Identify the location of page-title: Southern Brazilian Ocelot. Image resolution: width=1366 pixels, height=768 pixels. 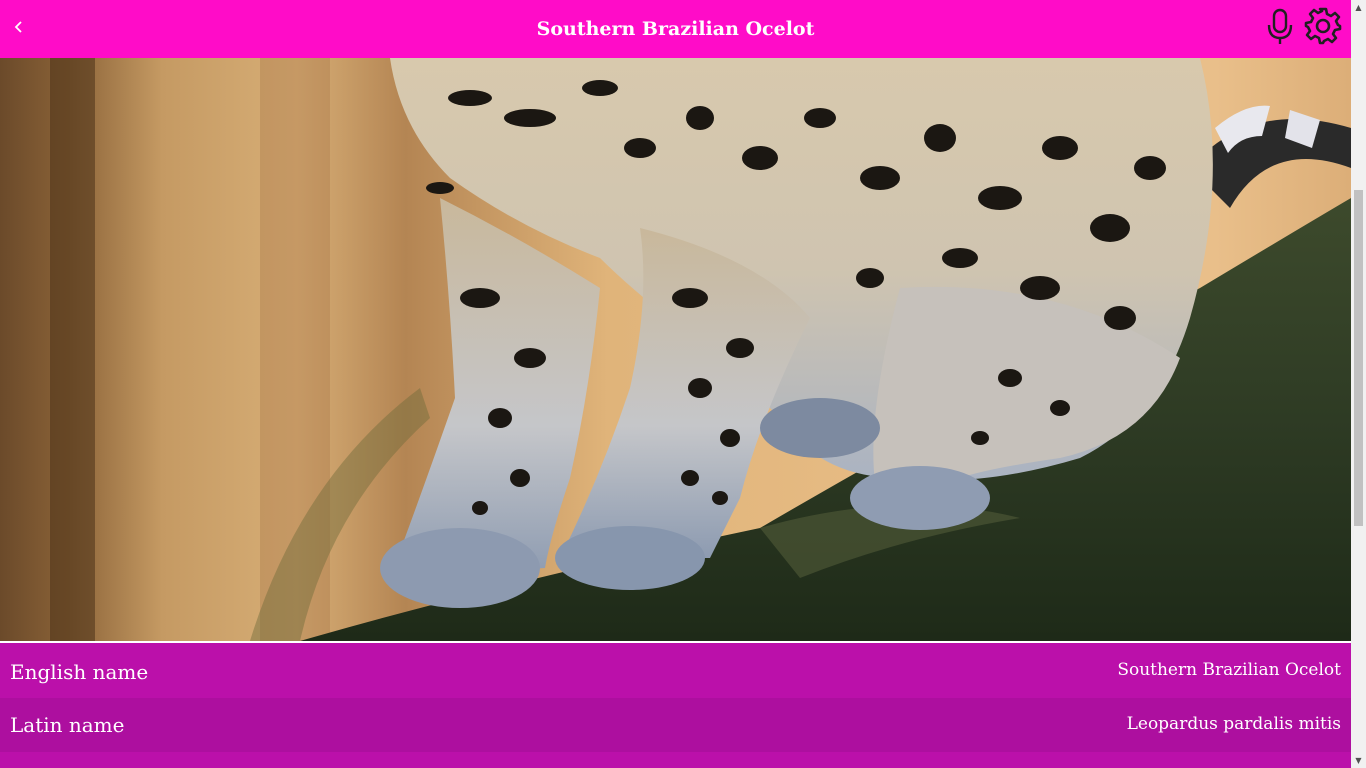
(675, 29).